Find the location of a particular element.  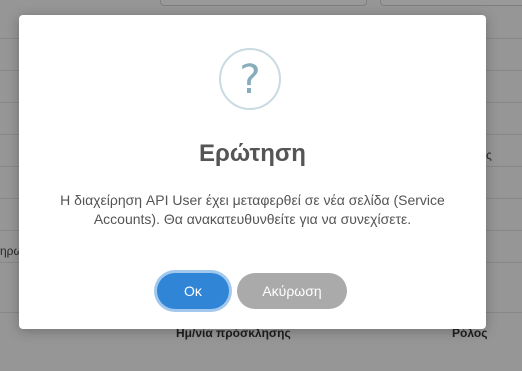

dialog-title: Ερώτηση is located at coordinates (252, 153).